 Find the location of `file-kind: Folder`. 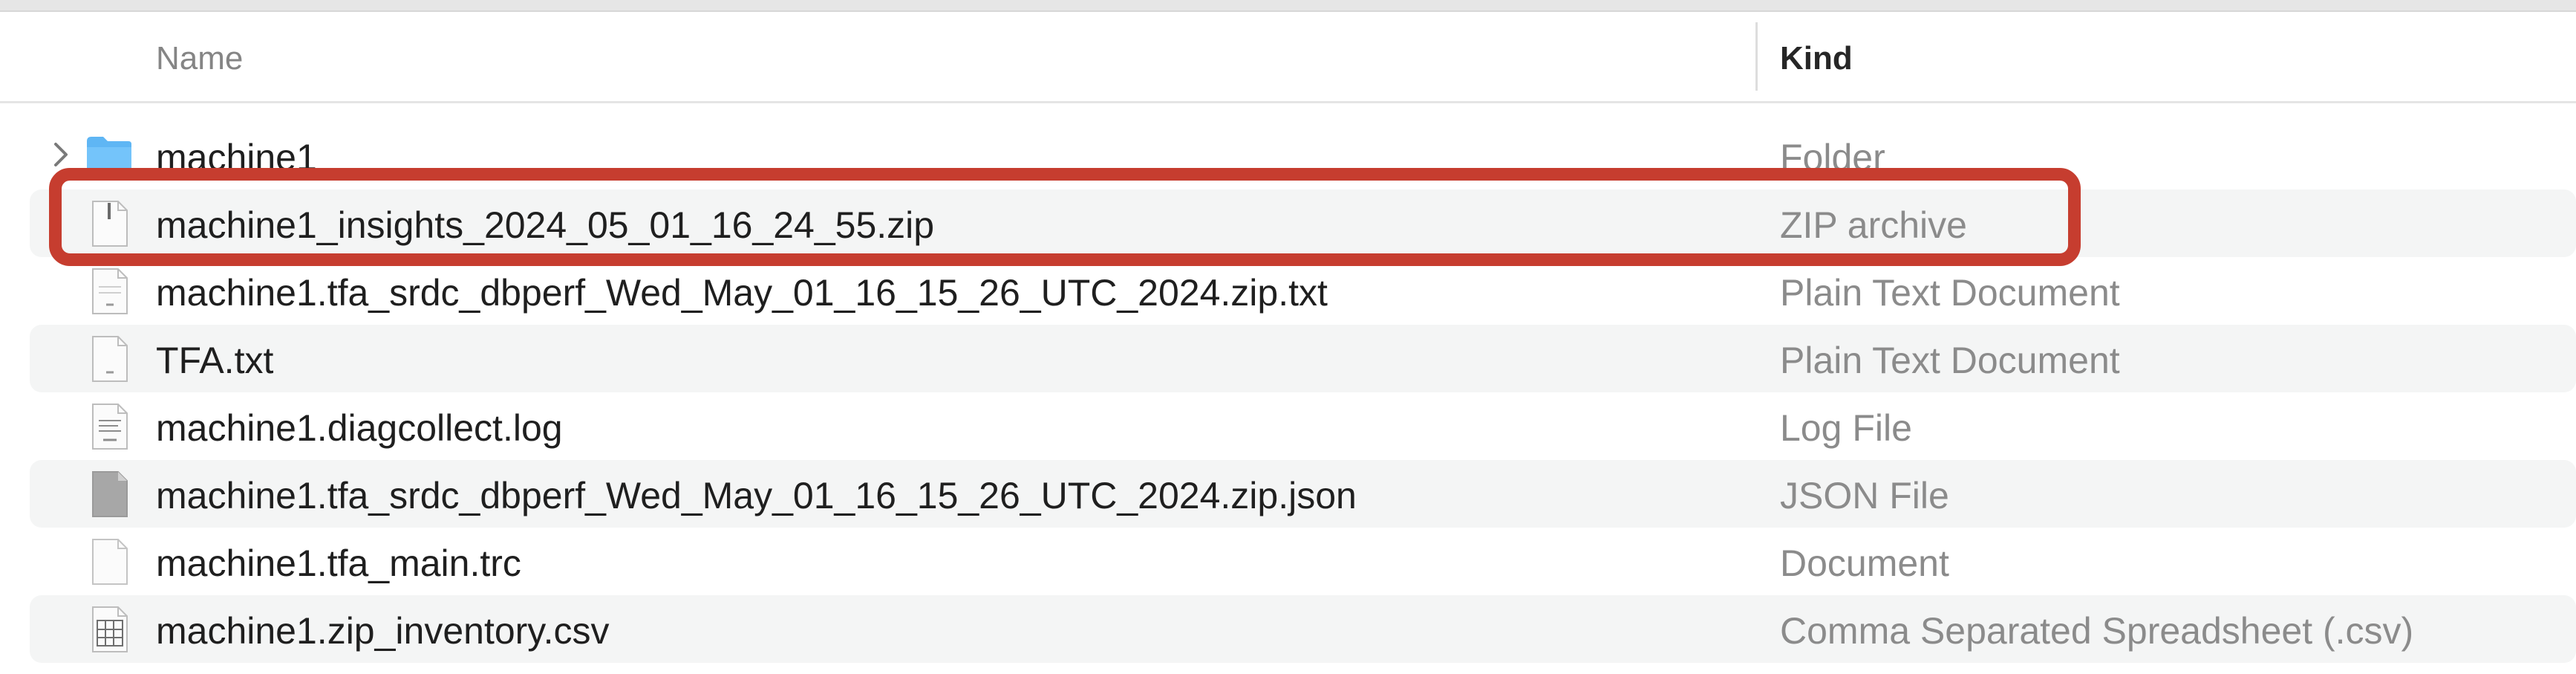

file-kind: Folder is located at coordinates (1832, 157).